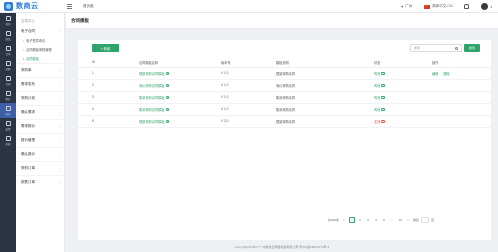 This screenshot has height=252, width=498. I want to click on sidebar-subitem-signature: 电子签章申请, so click(40, 40).